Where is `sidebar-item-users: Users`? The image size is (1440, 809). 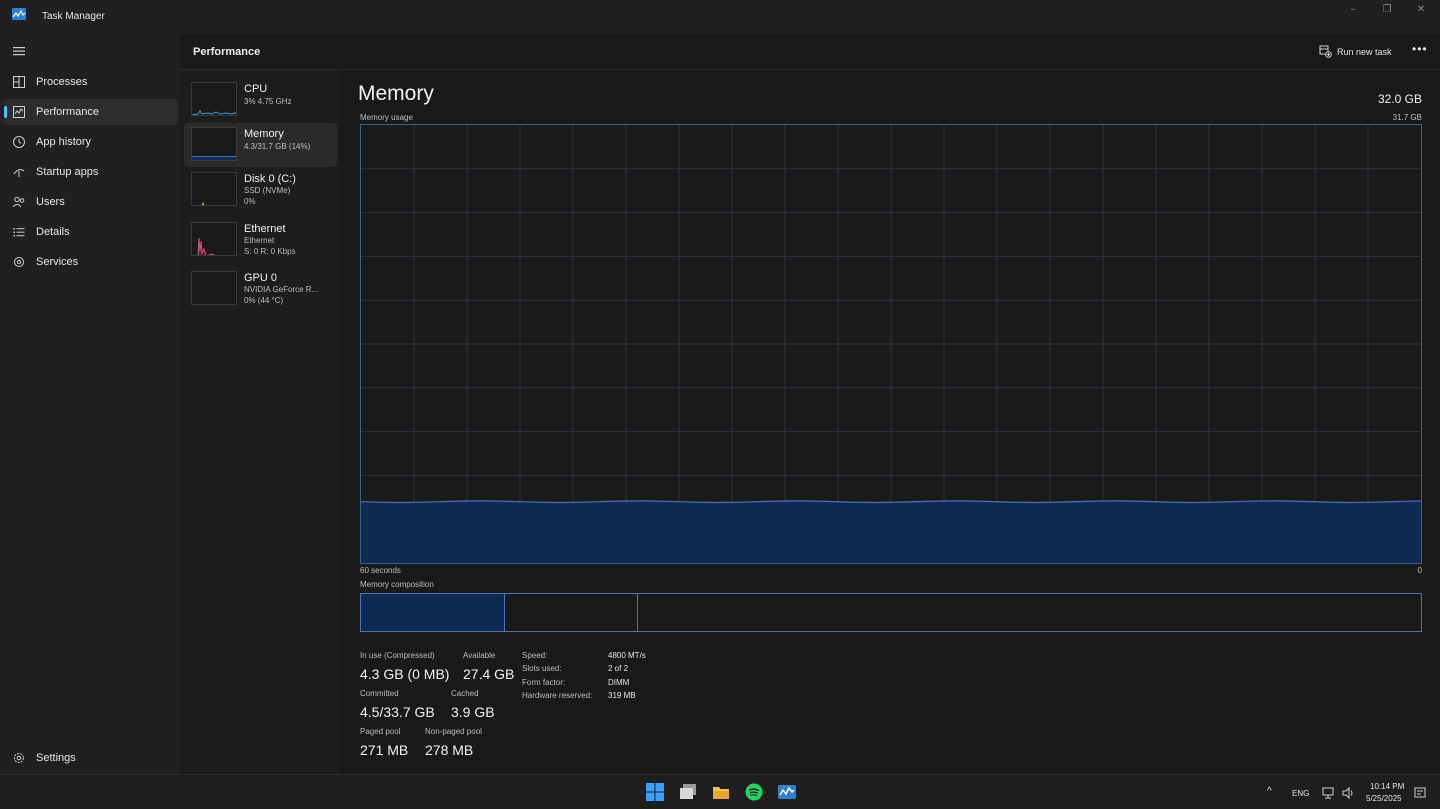 sidebar-item-users: Users is located at coordinates (91, 202).